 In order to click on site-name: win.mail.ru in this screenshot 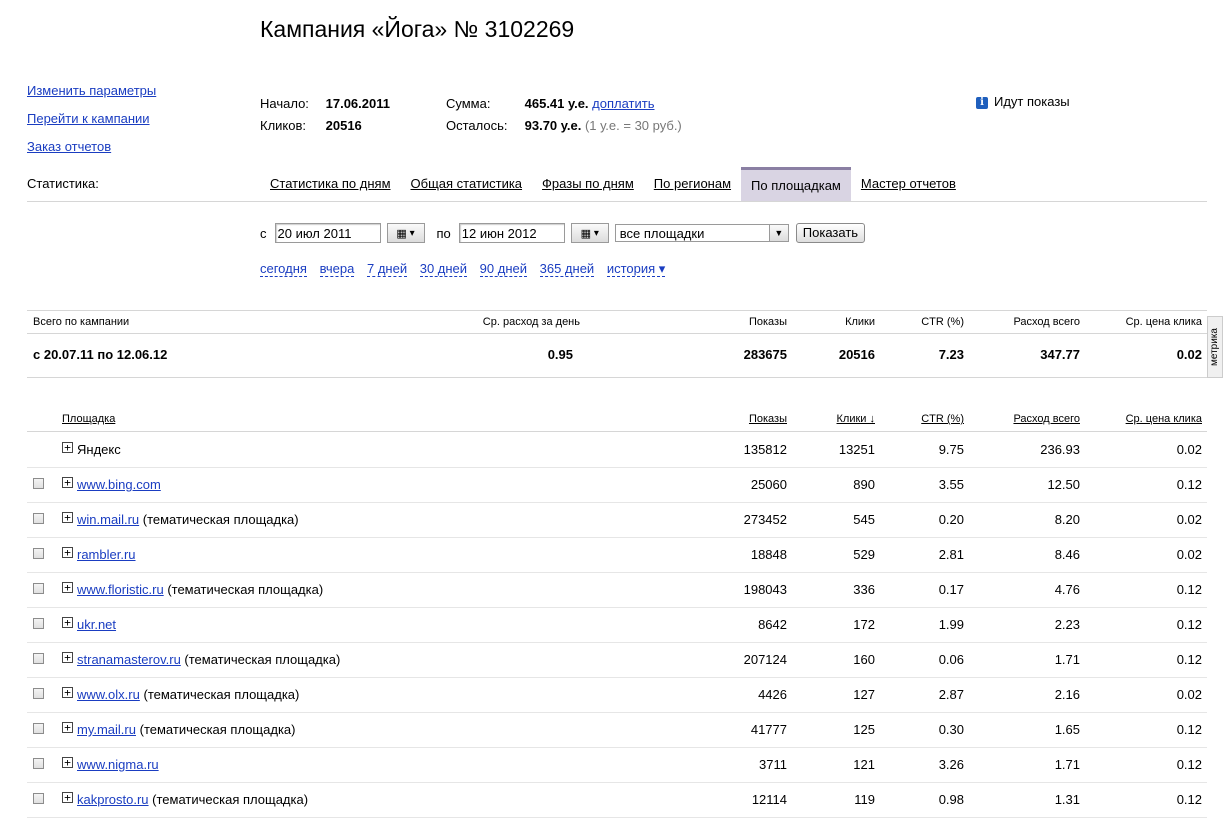, I will do `click(108, 519)`.